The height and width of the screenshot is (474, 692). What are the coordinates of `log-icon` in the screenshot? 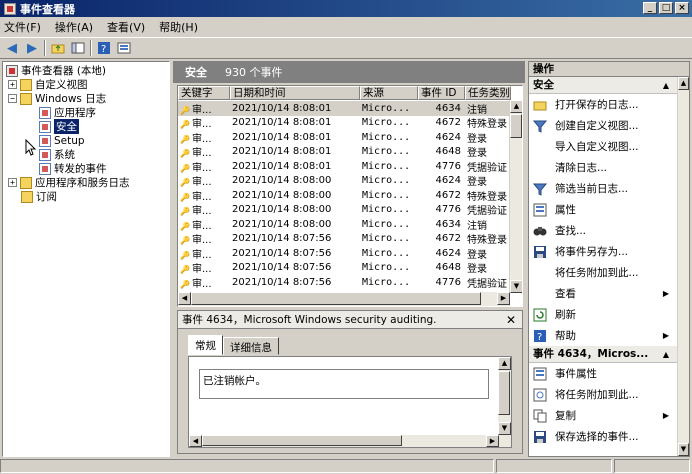 It's located at (45, 140).